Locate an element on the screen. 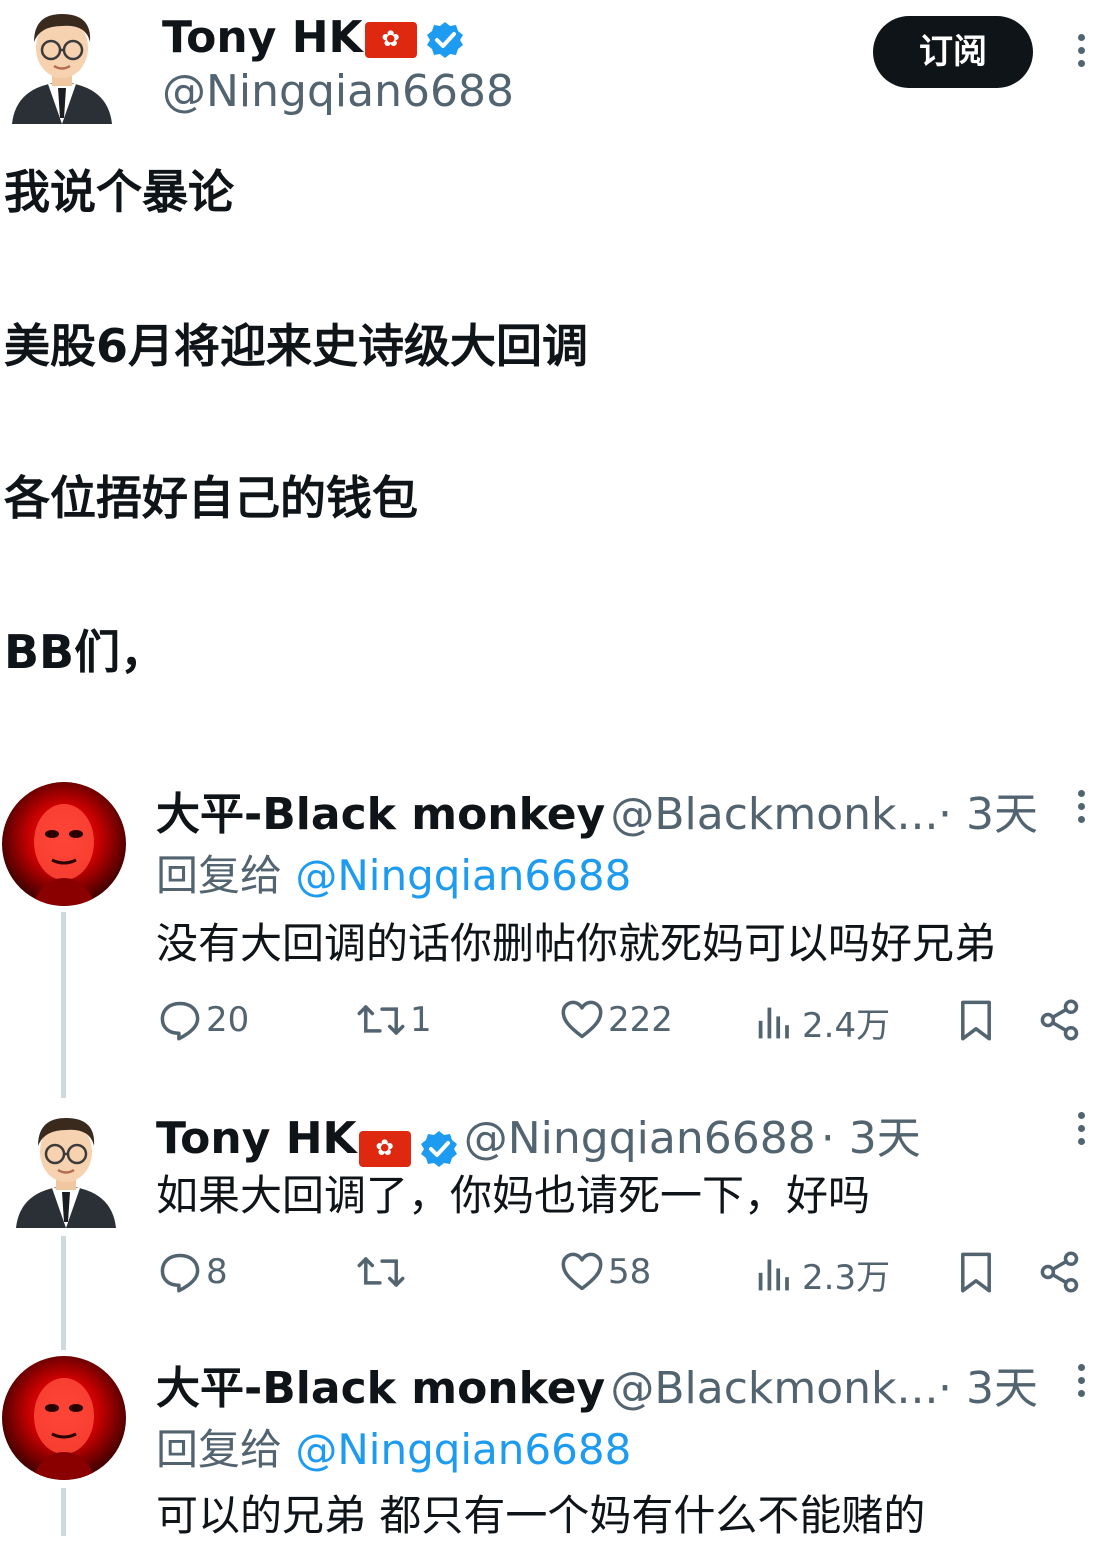  subscribe-button: 订阅 is located at coordinates (953, 52).